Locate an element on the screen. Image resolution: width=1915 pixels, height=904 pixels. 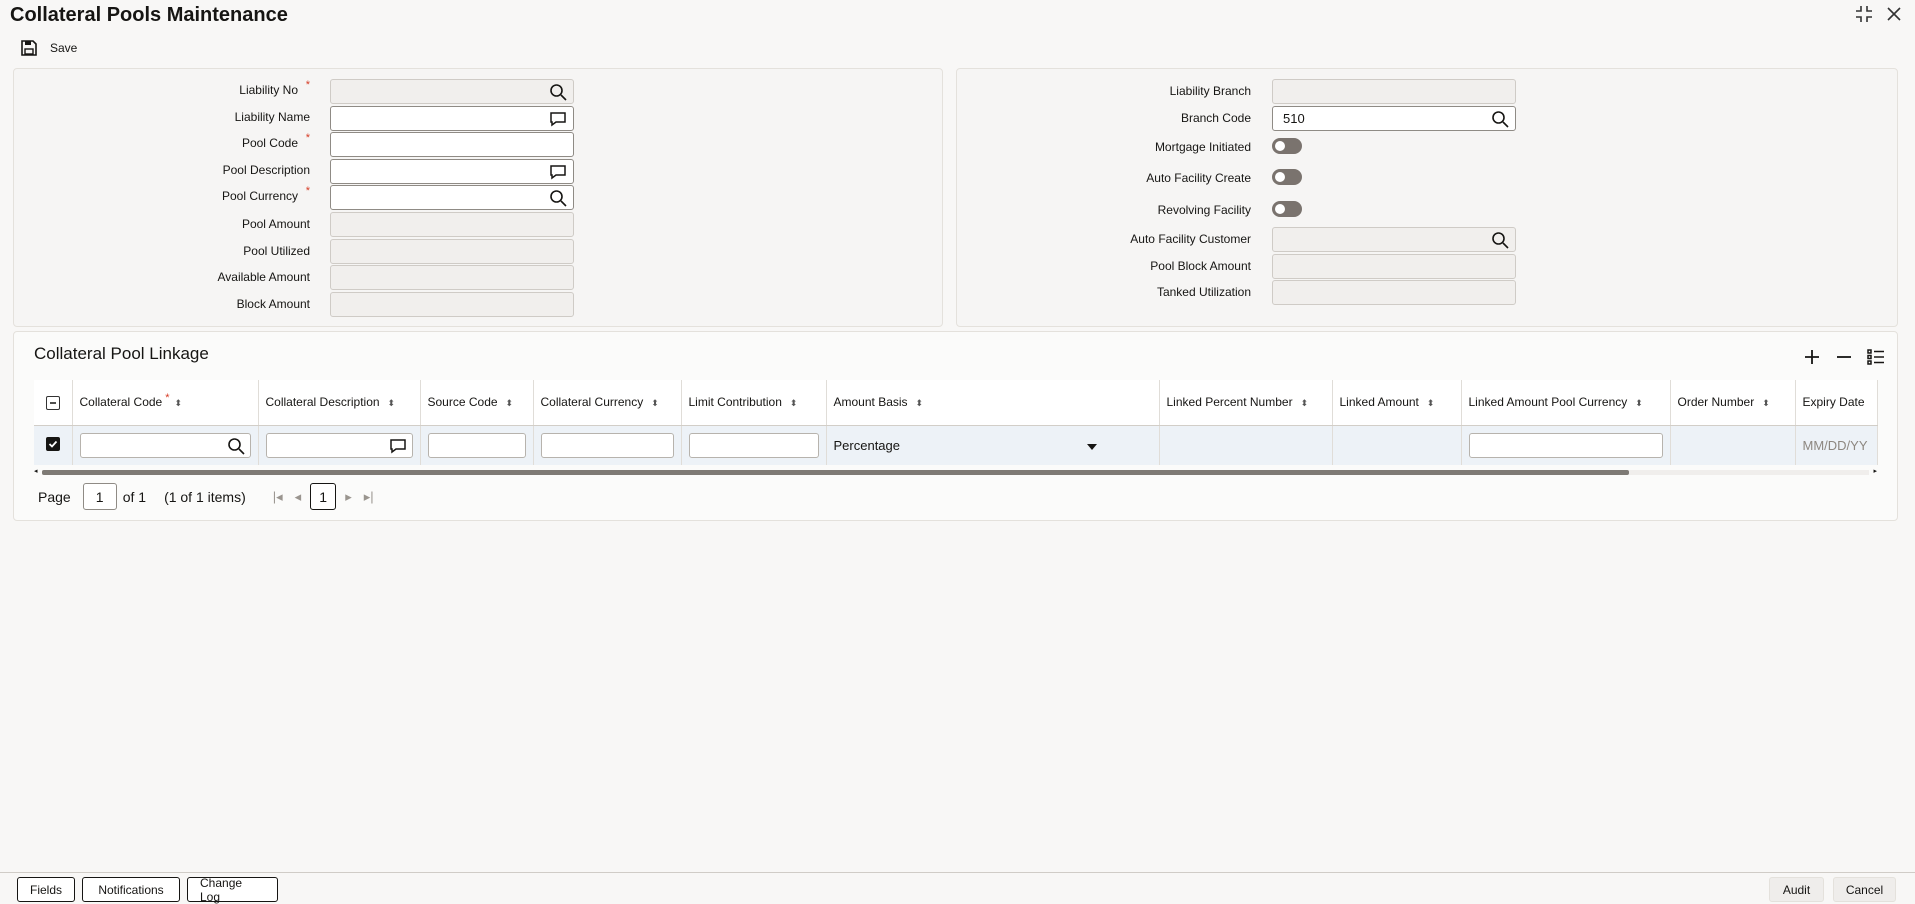
linked-amount-pool-currency-input is located at coordinates (1565, 445).